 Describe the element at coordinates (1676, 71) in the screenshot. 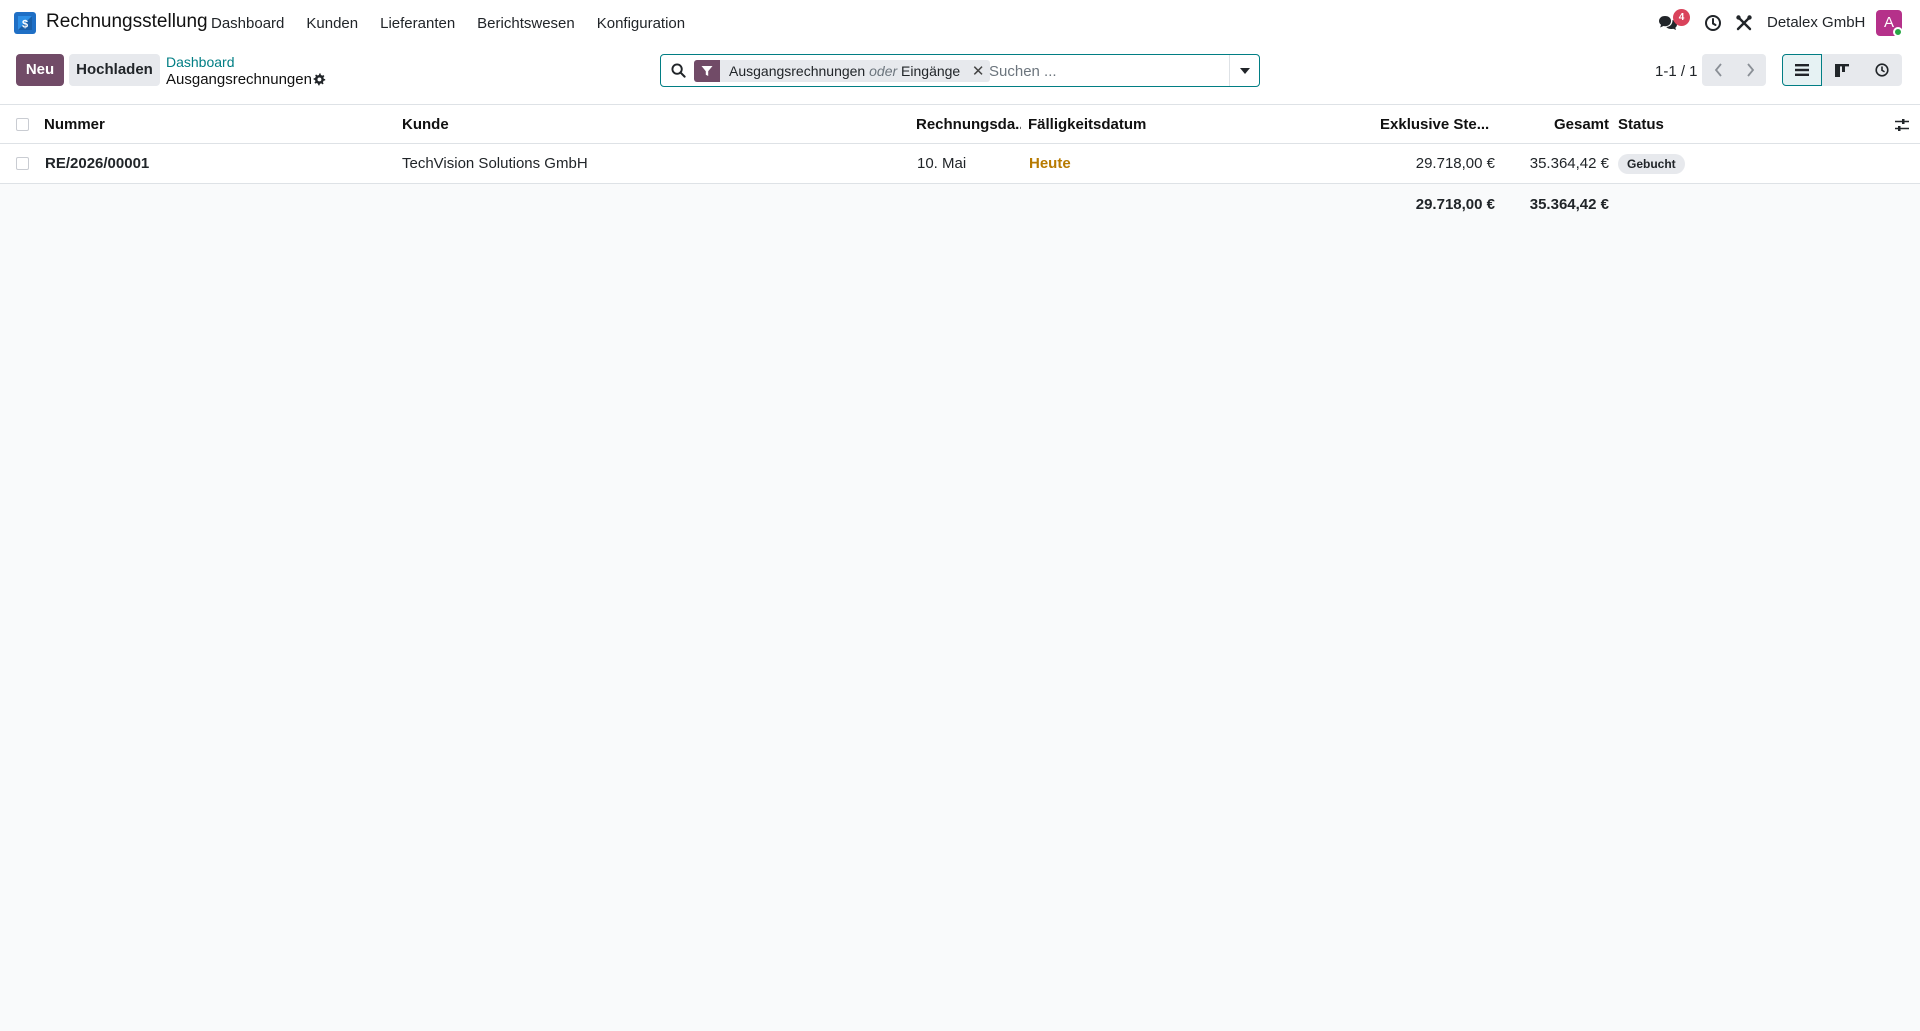

I see `pager-value: 1-1 / 1` at that location.